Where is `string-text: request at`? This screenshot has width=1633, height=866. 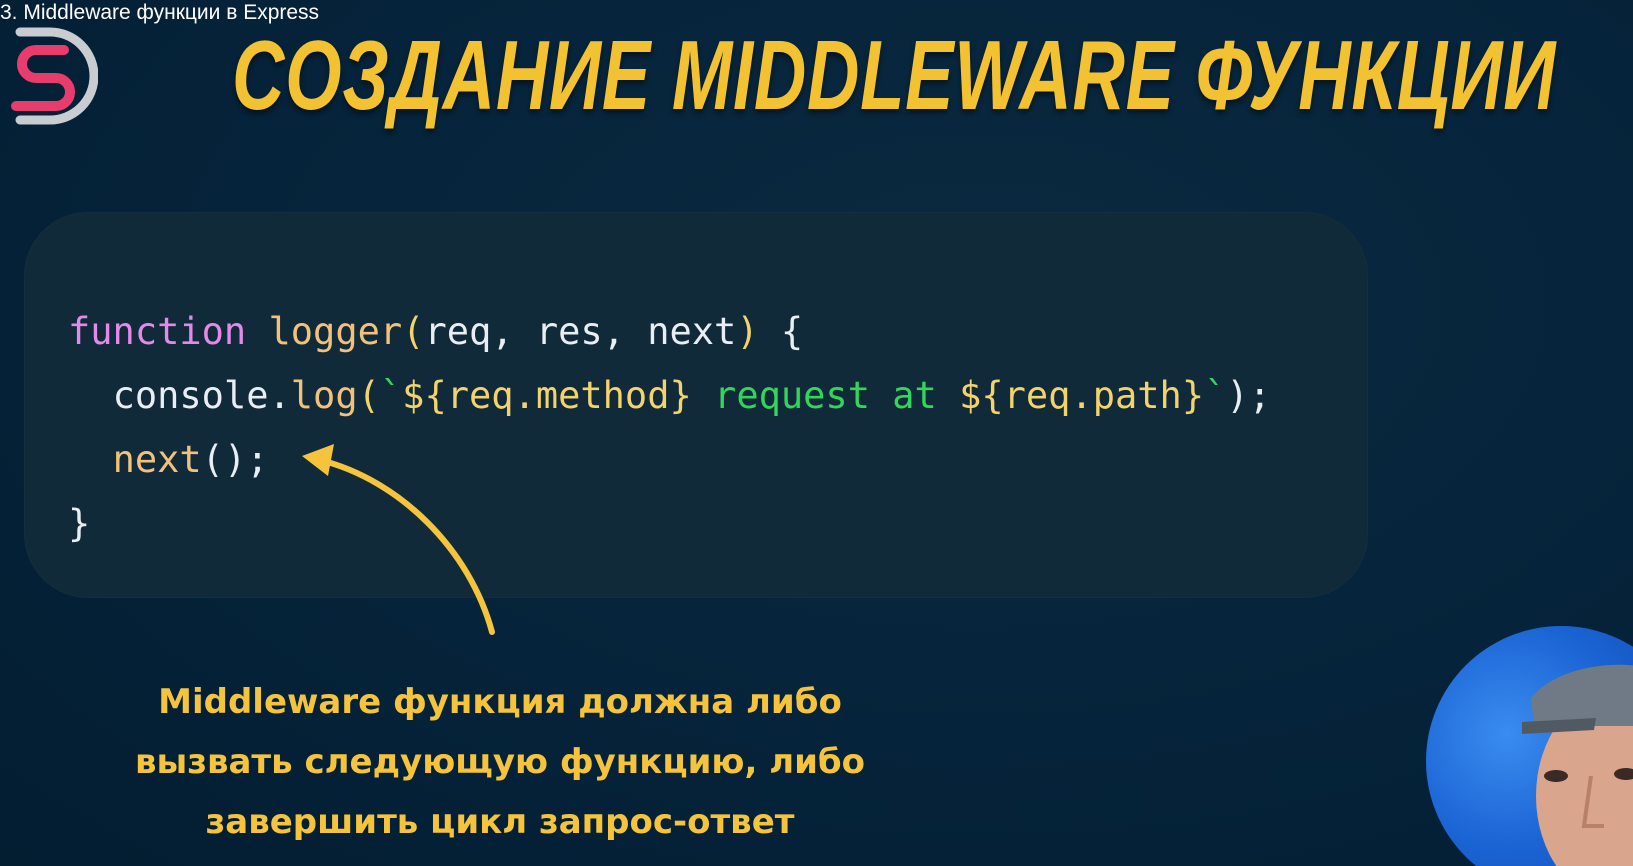 string-text: request at is located at coordinates (825, 395).